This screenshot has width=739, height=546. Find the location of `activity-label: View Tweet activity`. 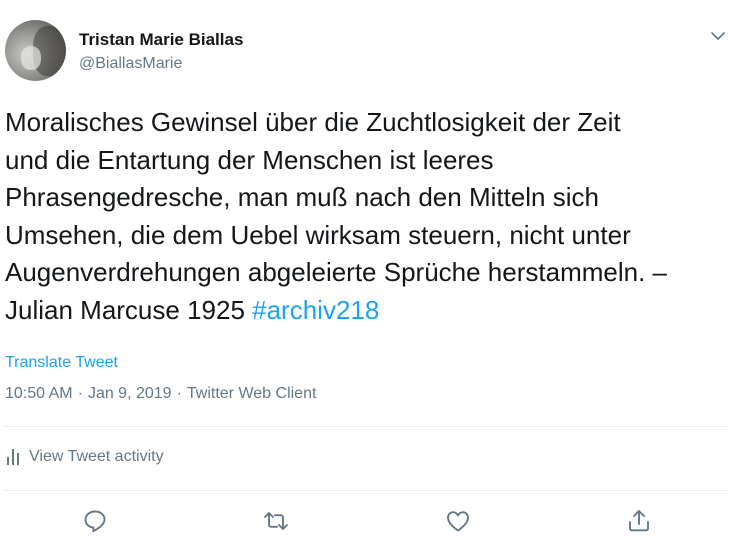

activity-label: View Tweet activity is located at coordinates (96, 456).